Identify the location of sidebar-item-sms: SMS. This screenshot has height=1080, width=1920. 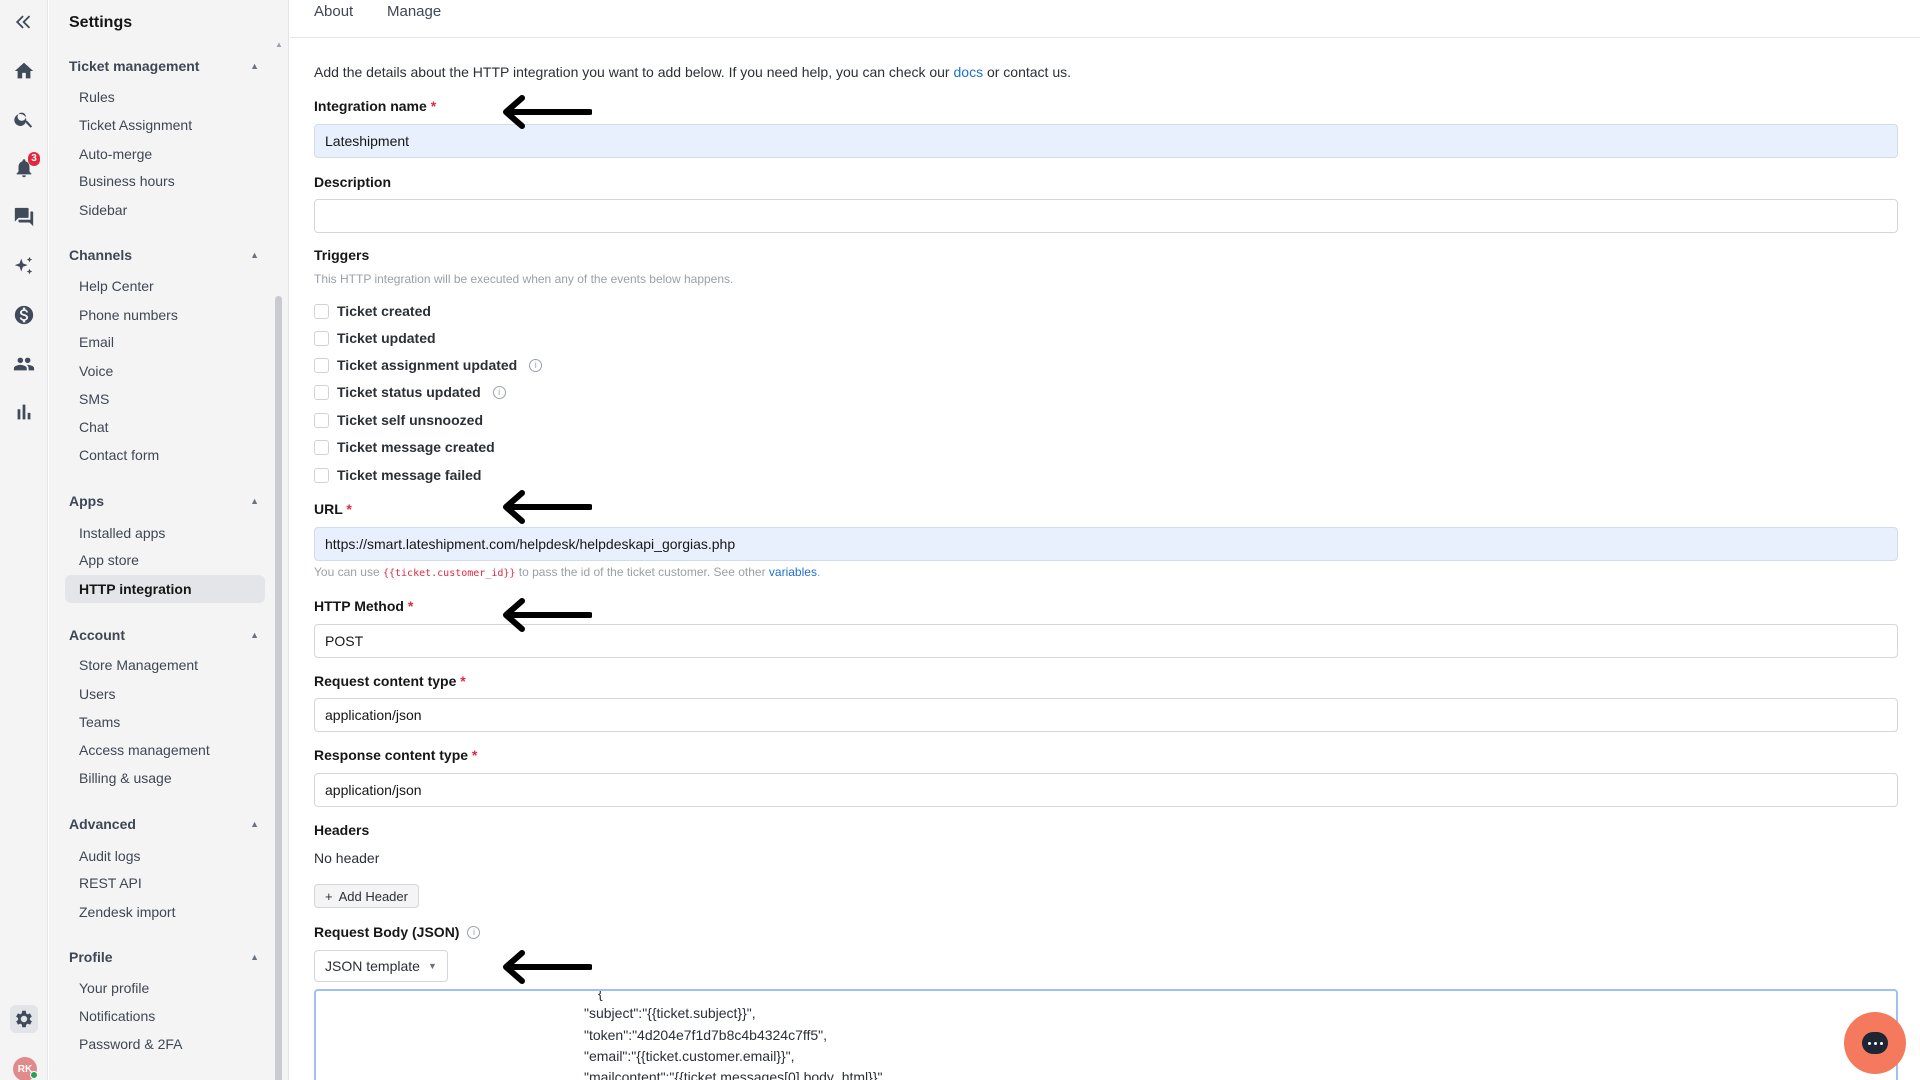
(165, 399).